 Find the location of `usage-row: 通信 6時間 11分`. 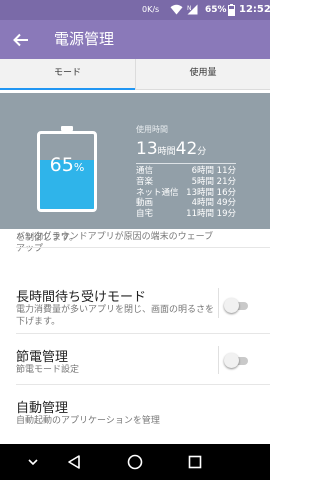

usage-row: 通信 6時間 11分 is located at coordinates (186, 171).